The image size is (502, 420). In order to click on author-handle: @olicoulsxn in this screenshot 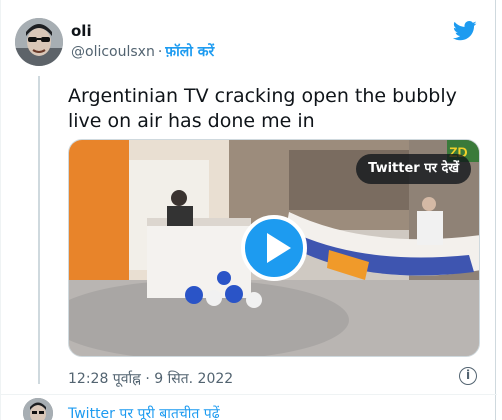, I will do `click(113, 52)`.